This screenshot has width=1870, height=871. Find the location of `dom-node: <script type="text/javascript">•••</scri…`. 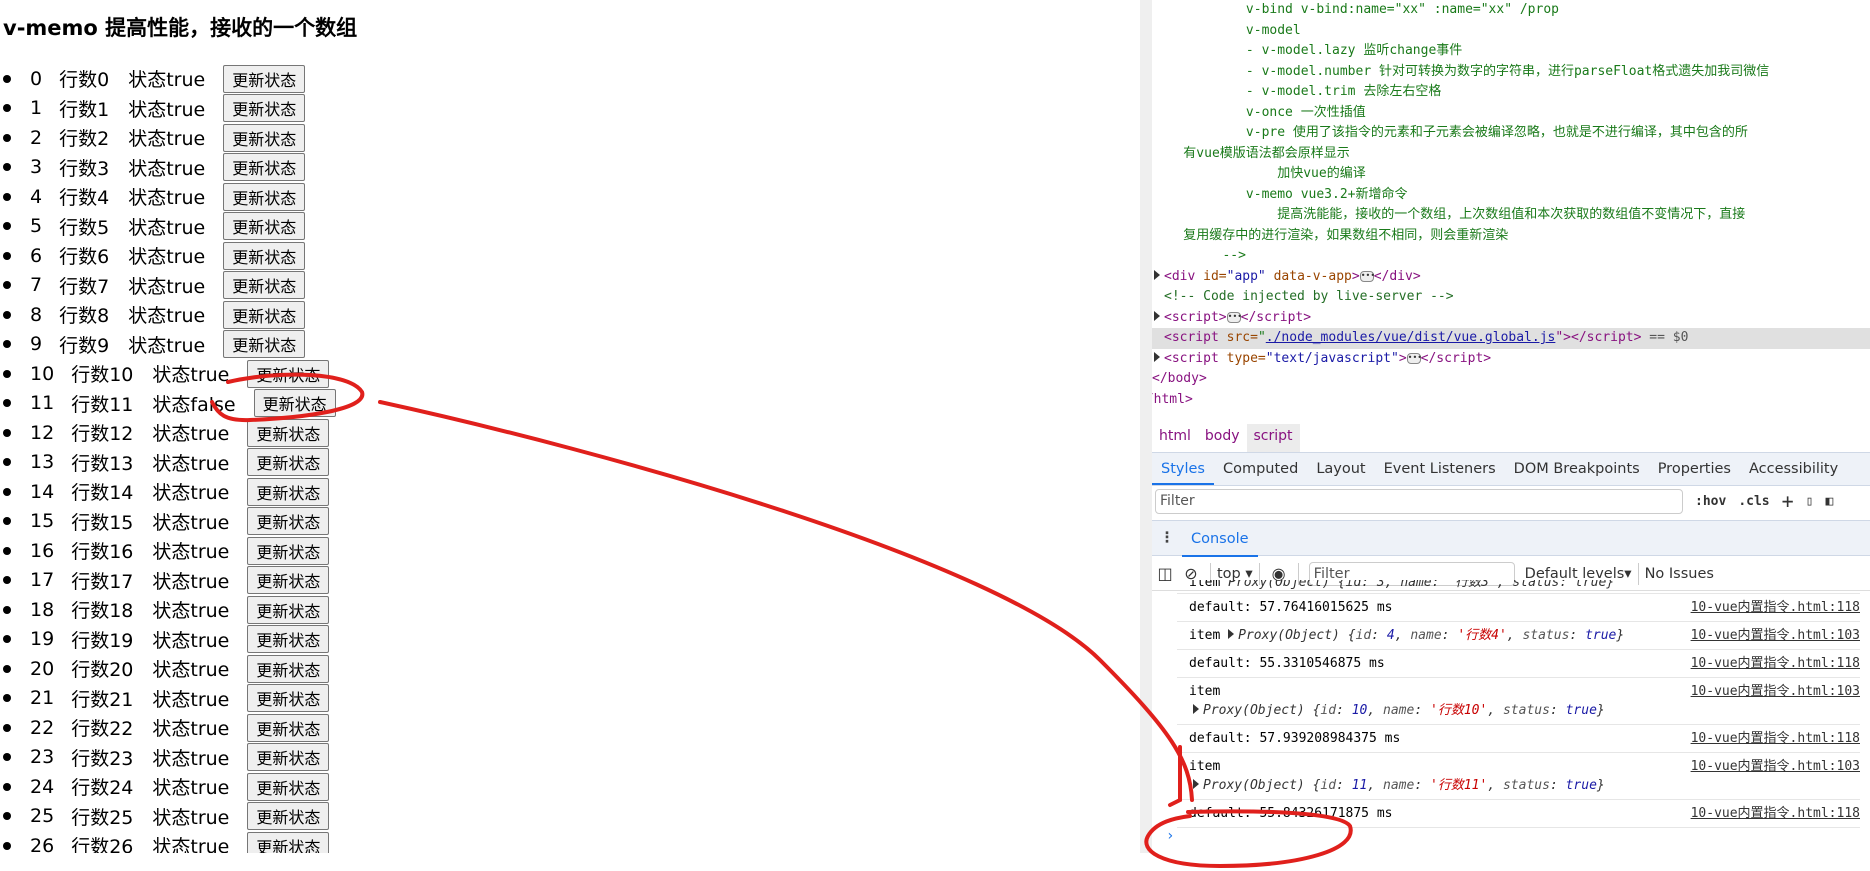

dom-node: <script type="text/javascript">•••</scri… is located at coordinates (1511, 359).